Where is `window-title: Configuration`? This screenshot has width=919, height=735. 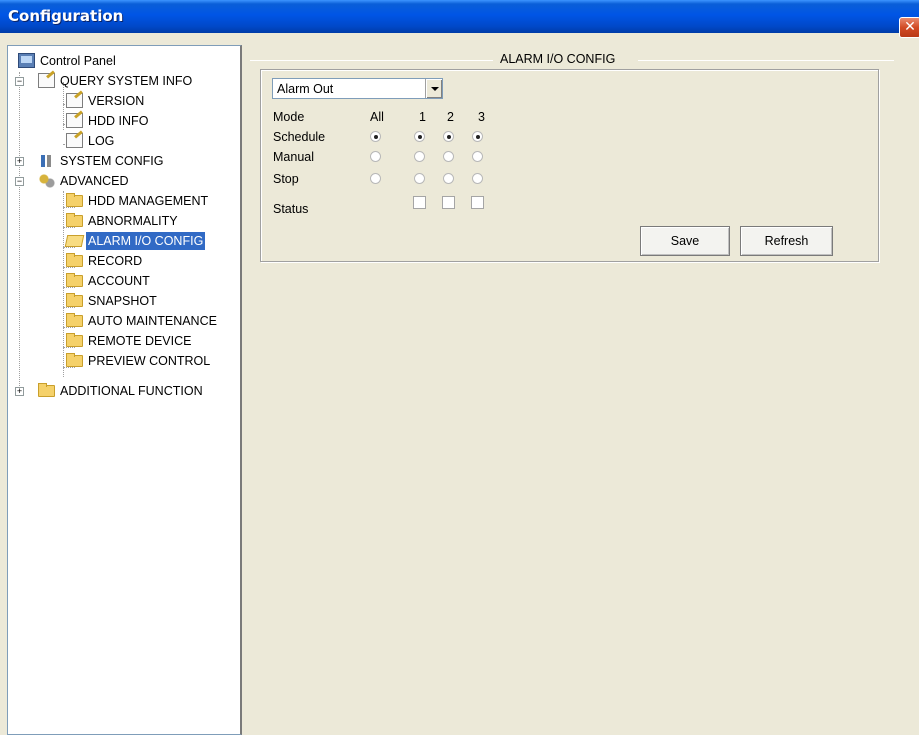
window-title: Configuration is located at coordinates (66, 16).